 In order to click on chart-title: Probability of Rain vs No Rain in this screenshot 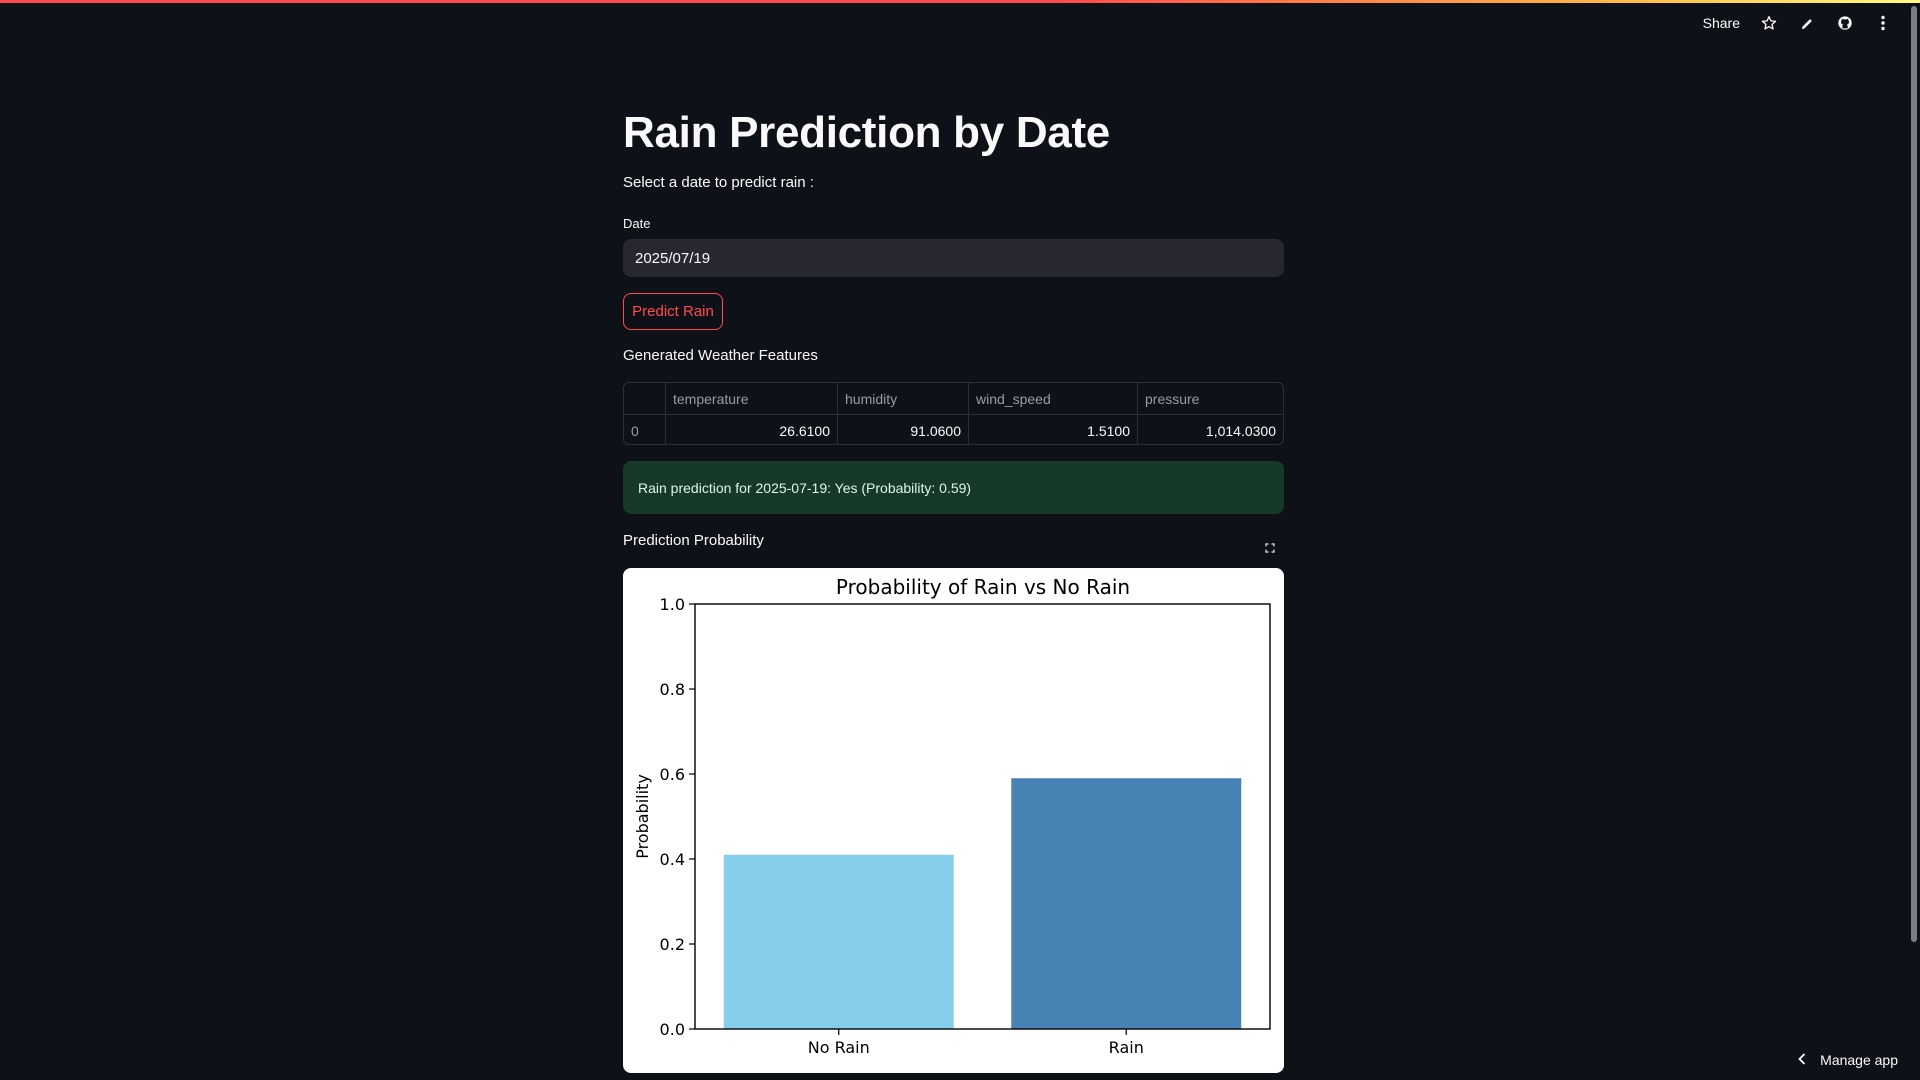, I will do `click(983, 587)`.